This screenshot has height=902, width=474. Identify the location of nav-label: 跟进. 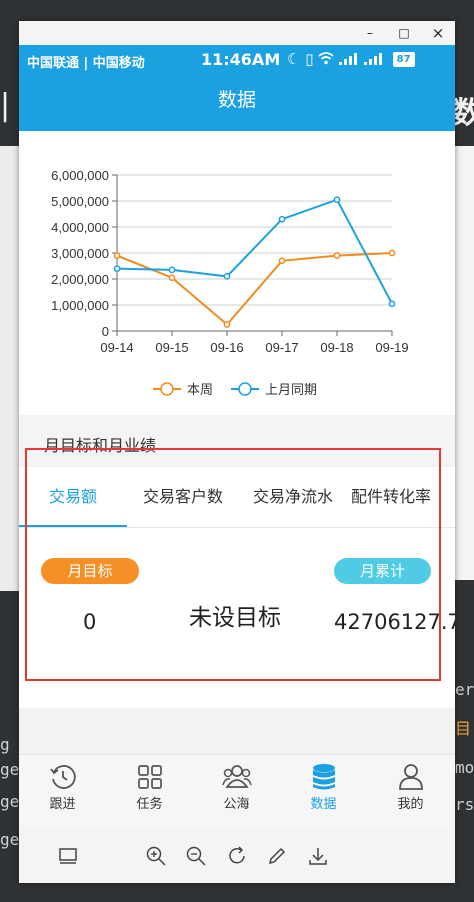
(62, 804).